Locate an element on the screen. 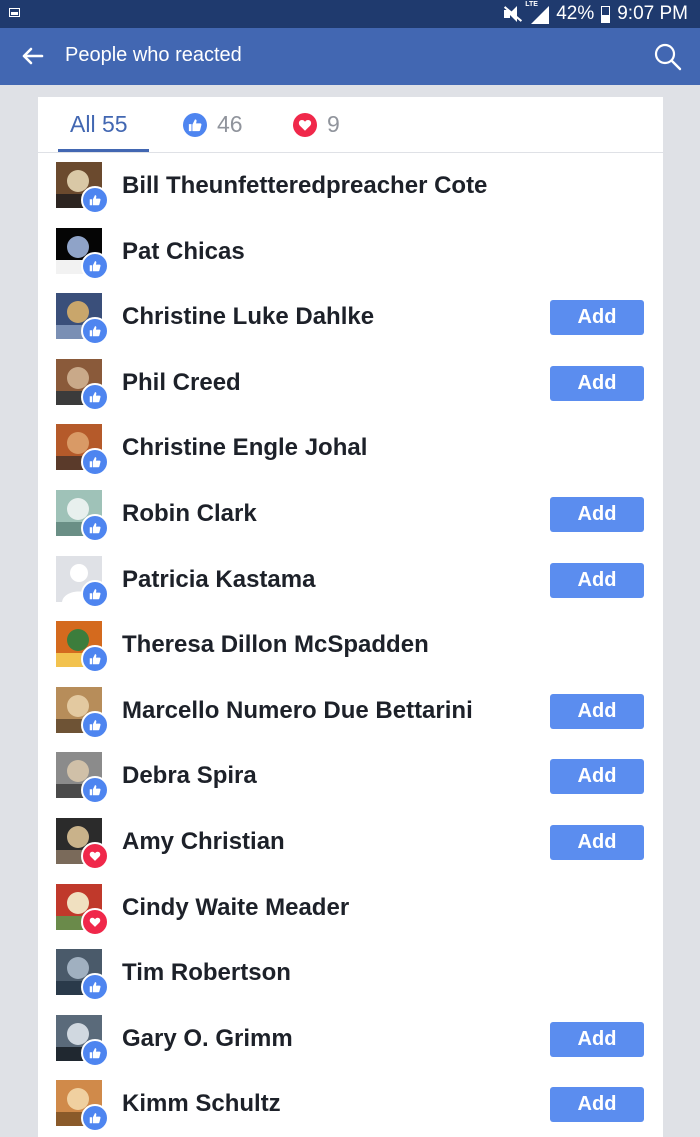 Image resolution: width=700 pixels, height=1137 pixels. person-name: Phil Creed is located at coordinates (181, 383).